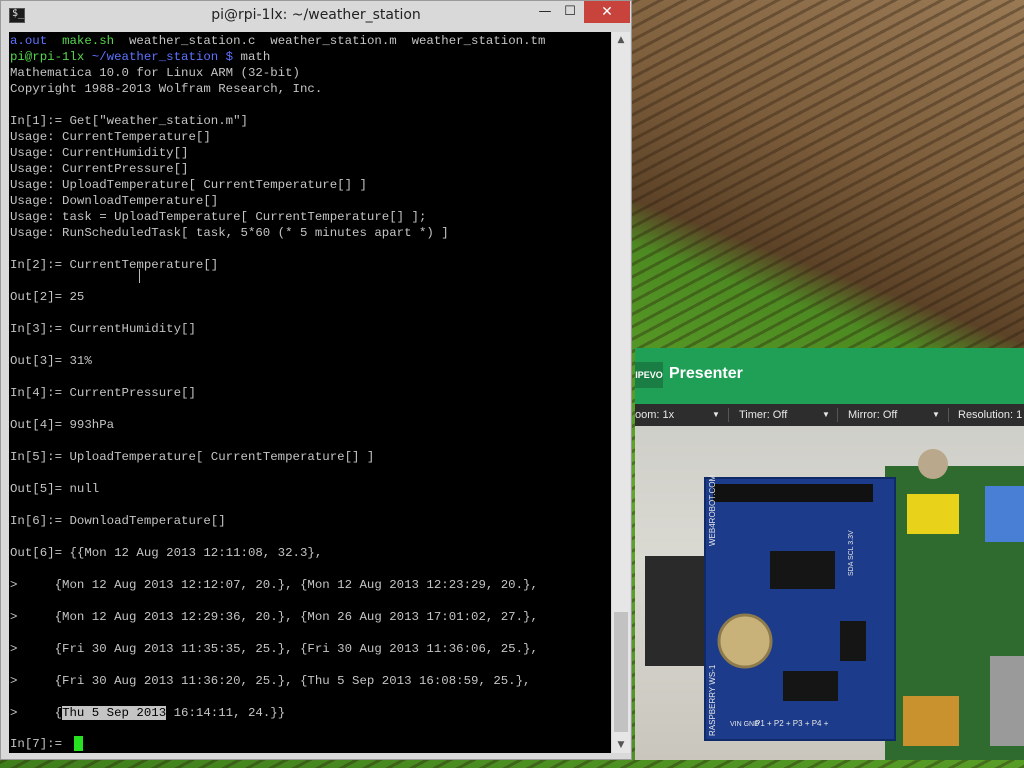  What do you see at coordinates (621, 40) in the screenshot?
I see `scroll-up-arrow-icon: ▲` at bounding box center [621, 40].